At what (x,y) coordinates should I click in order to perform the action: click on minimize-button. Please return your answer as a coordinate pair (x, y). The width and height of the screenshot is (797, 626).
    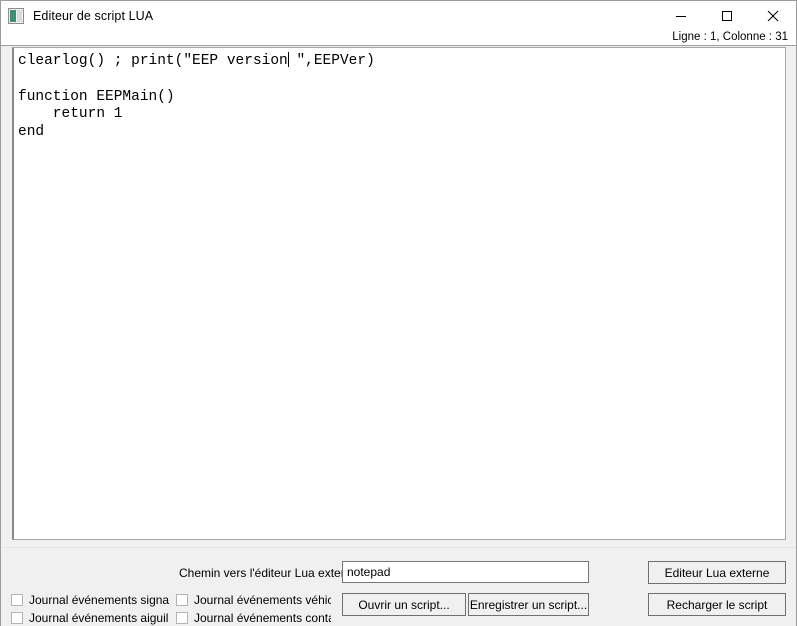
    Looking at the image, I should click on (681, 16).